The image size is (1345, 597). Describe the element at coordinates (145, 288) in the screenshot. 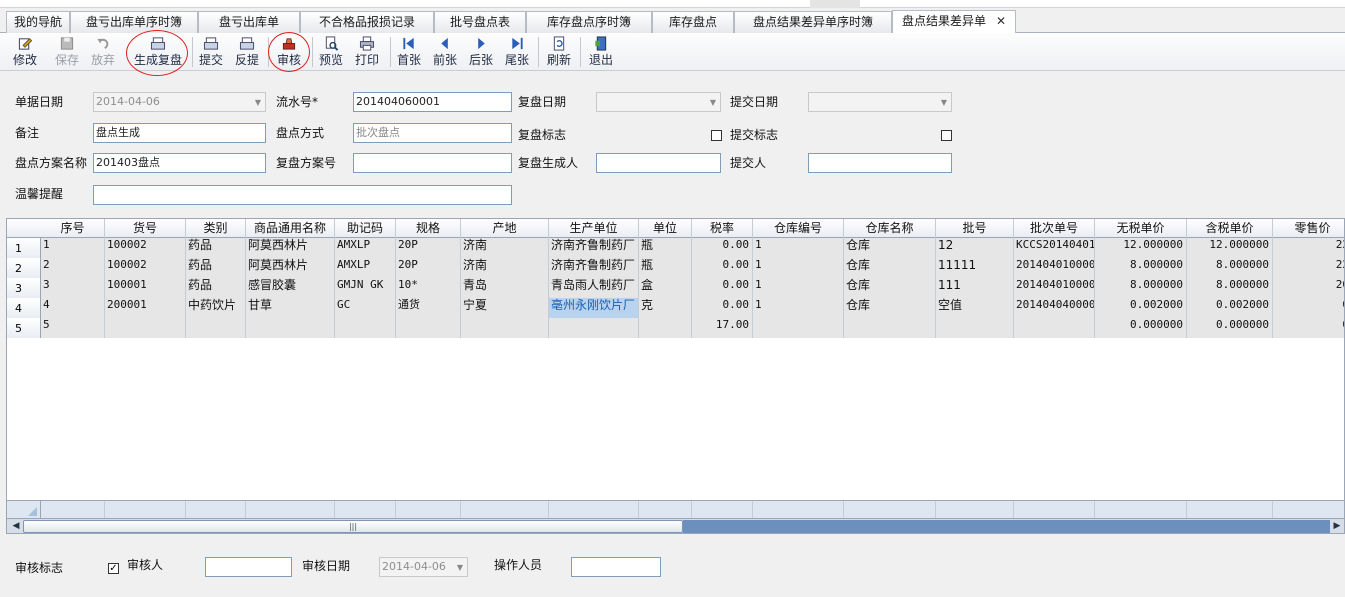

I see `table-cell: 100001` at that location.